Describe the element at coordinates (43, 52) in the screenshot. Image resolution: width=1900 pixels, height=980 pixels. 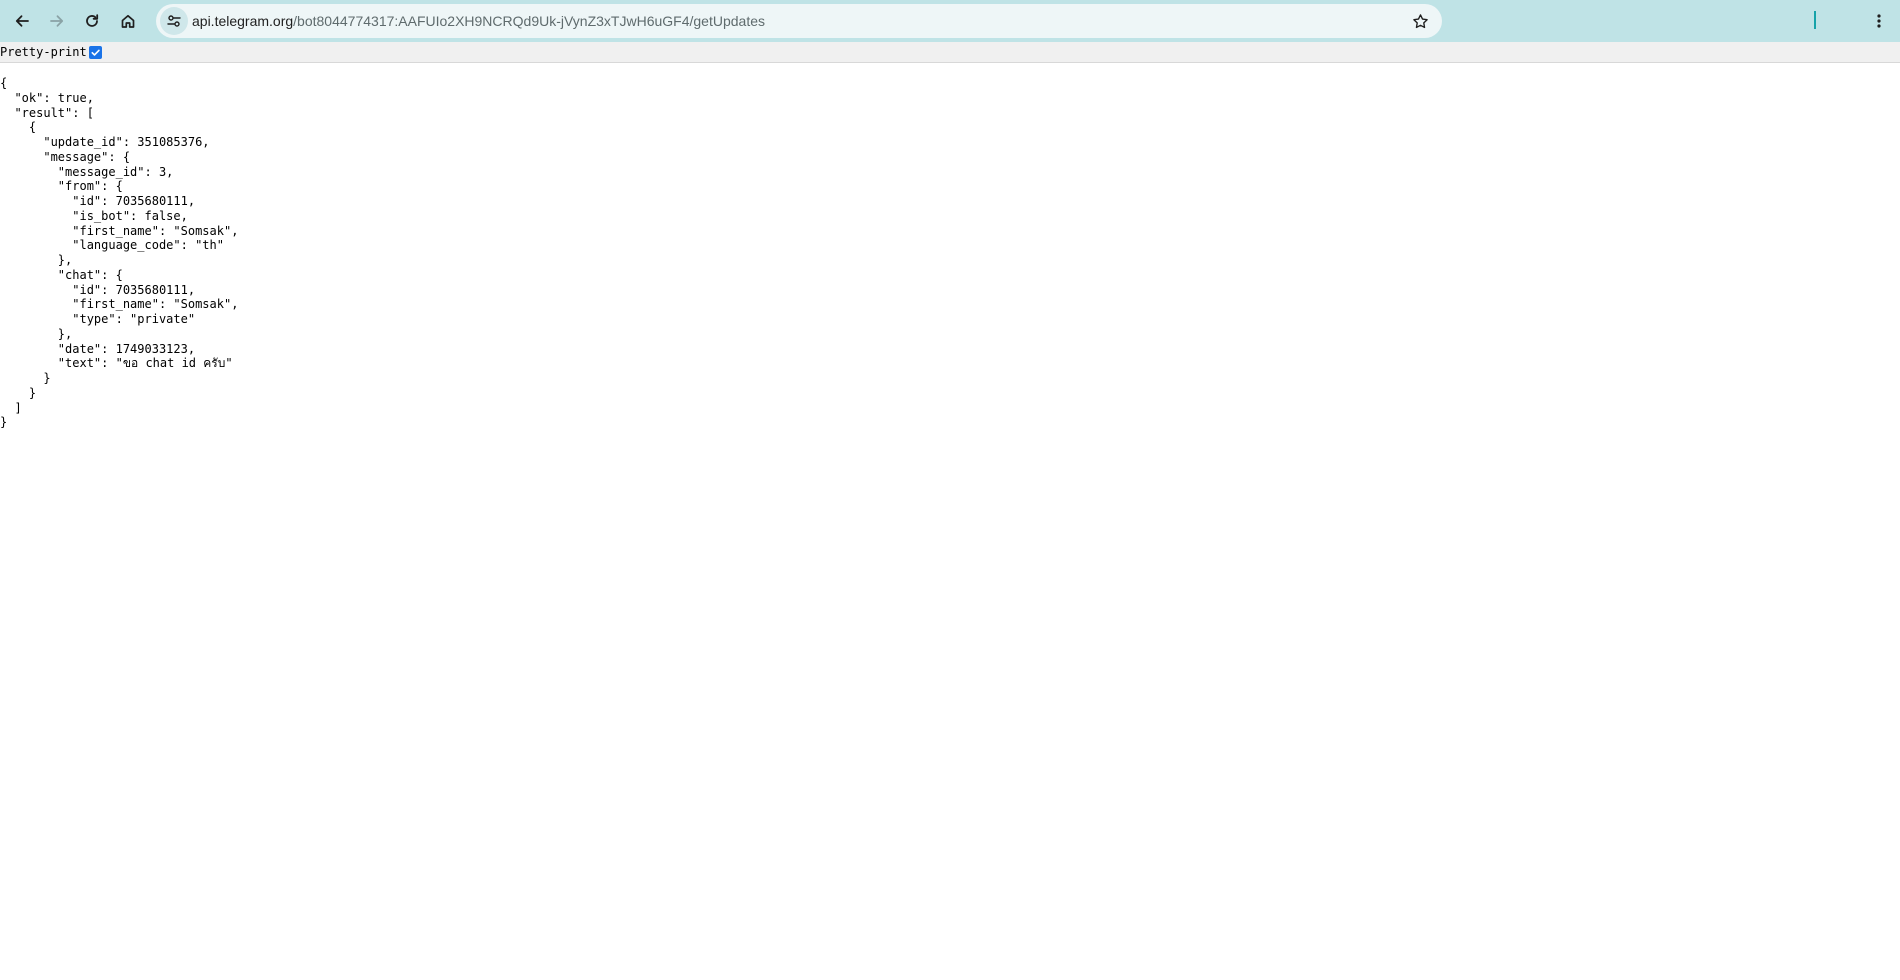
I see `pretty-print-label: Pretty-print` at that location.